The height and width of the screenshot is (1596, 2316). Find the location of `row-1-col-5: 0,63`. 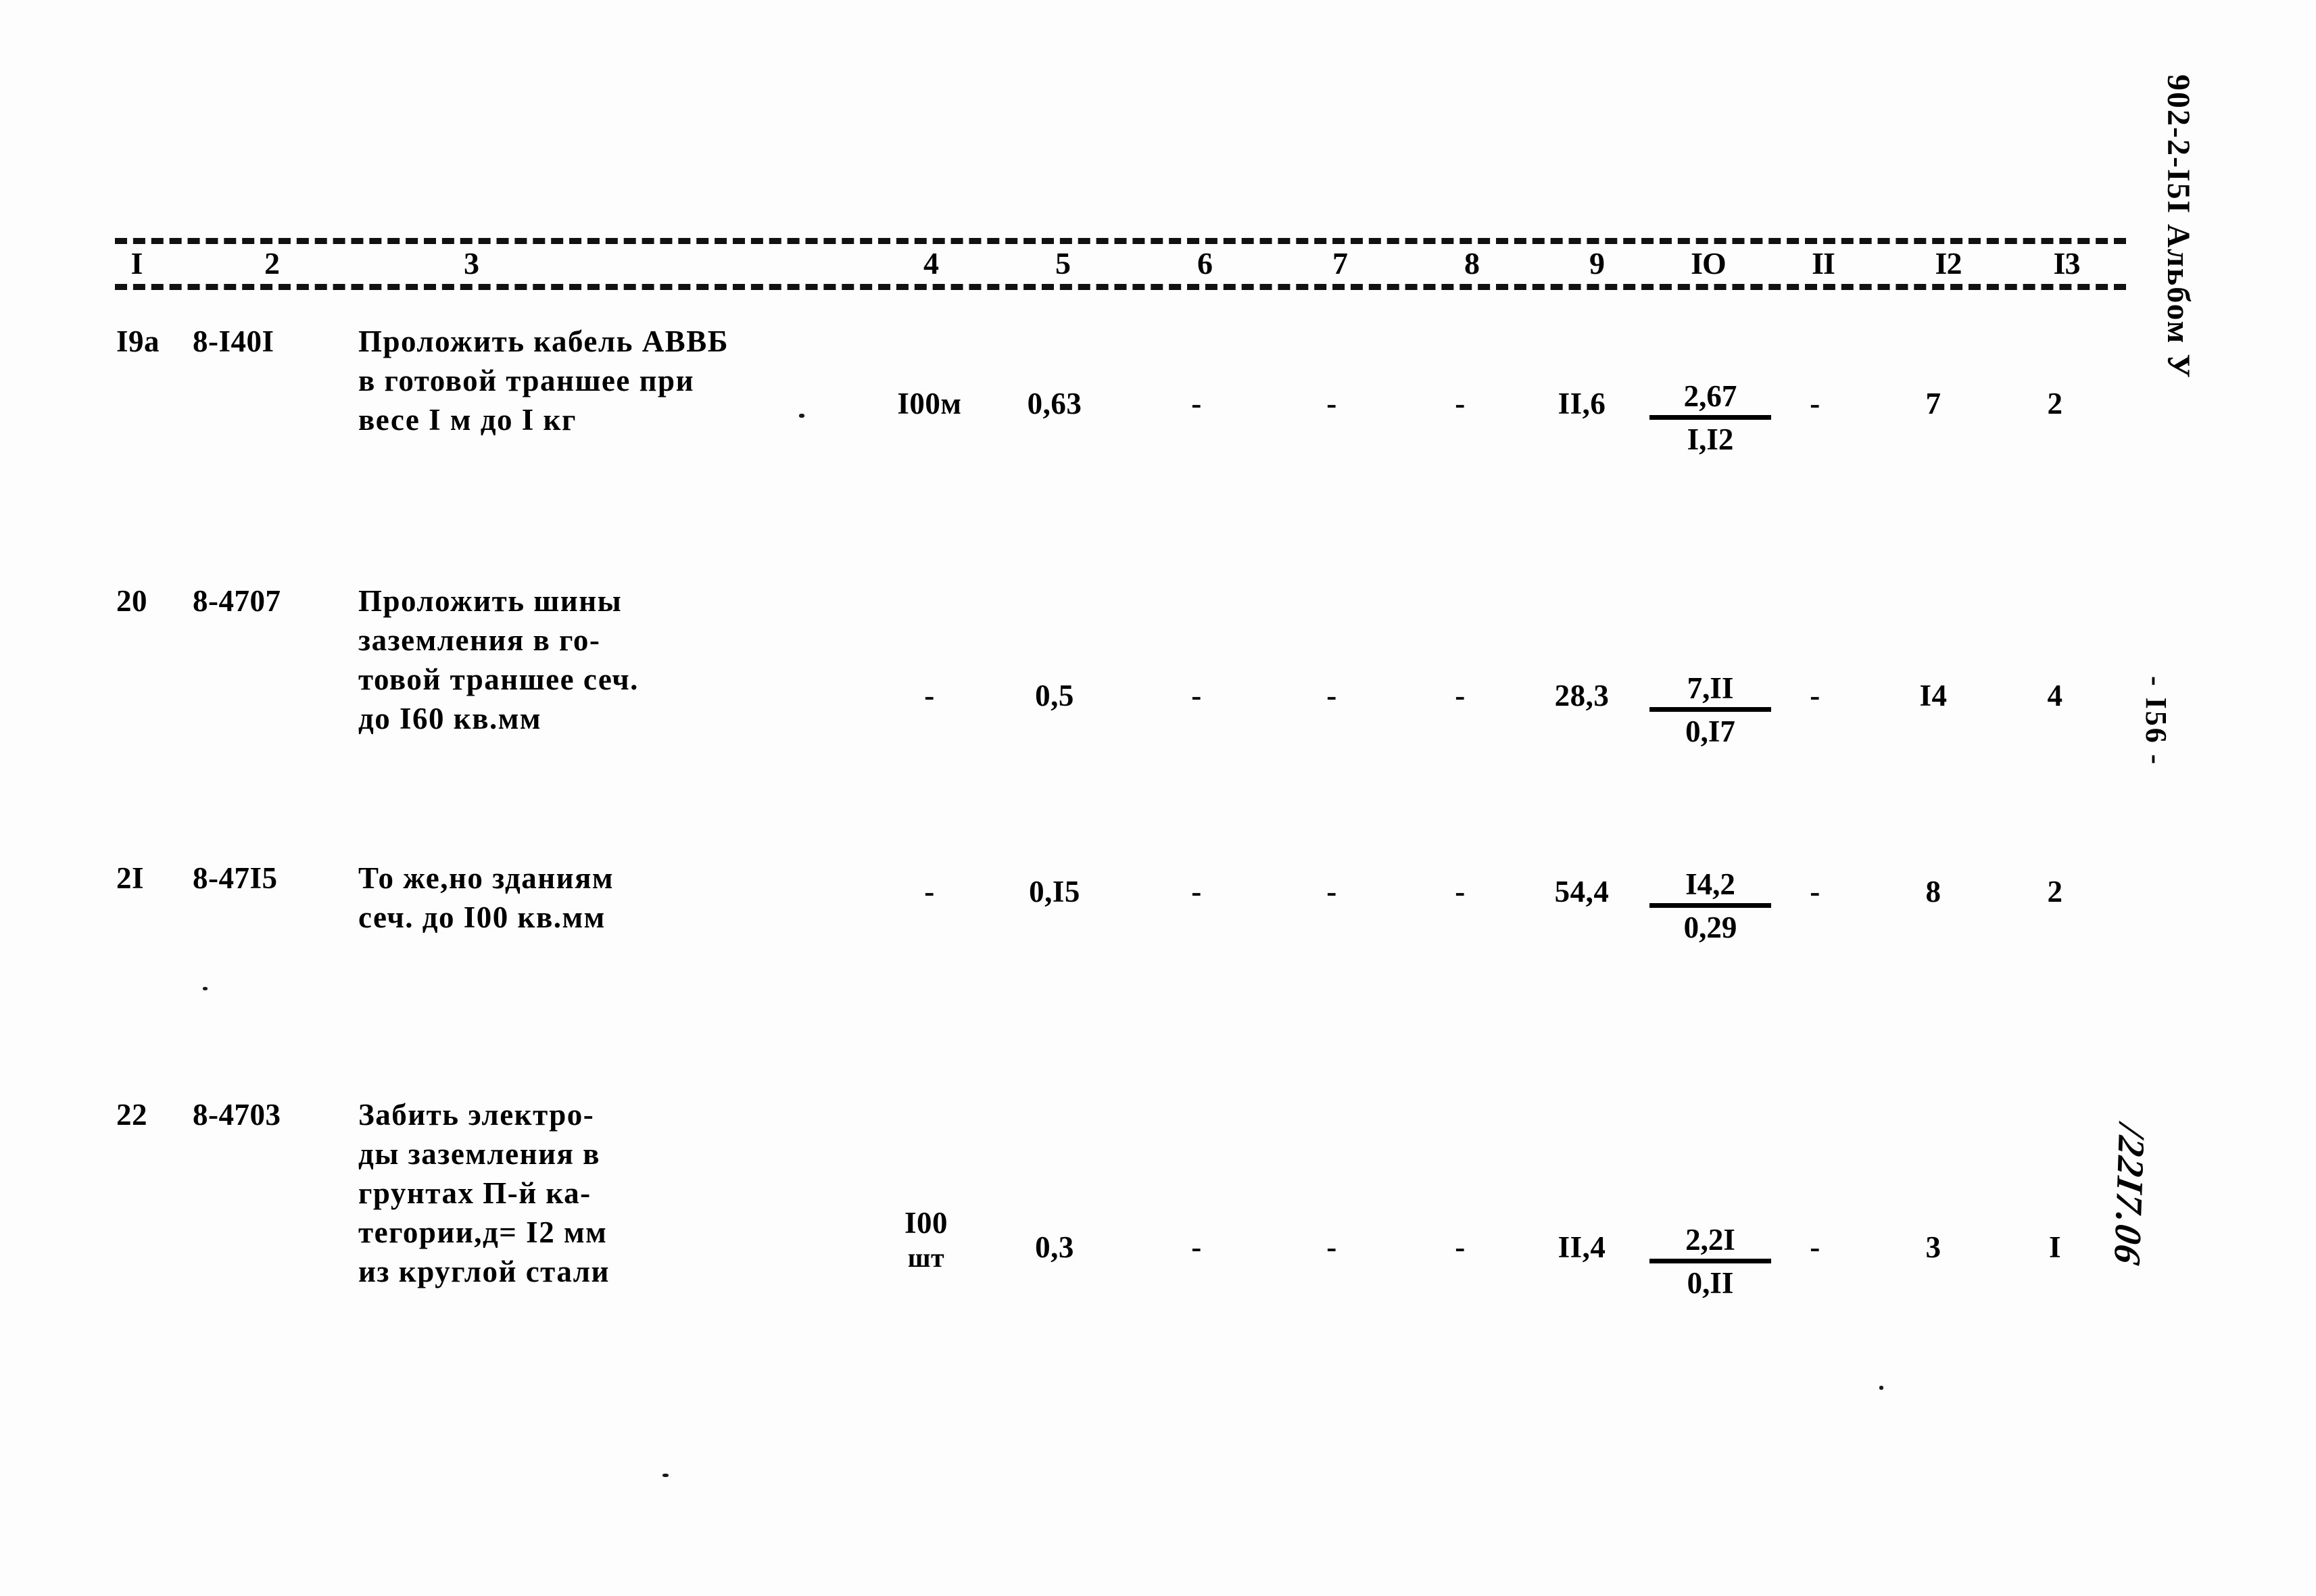

row-1-col-5: 0,63 is located at coordinates (1054, 403).